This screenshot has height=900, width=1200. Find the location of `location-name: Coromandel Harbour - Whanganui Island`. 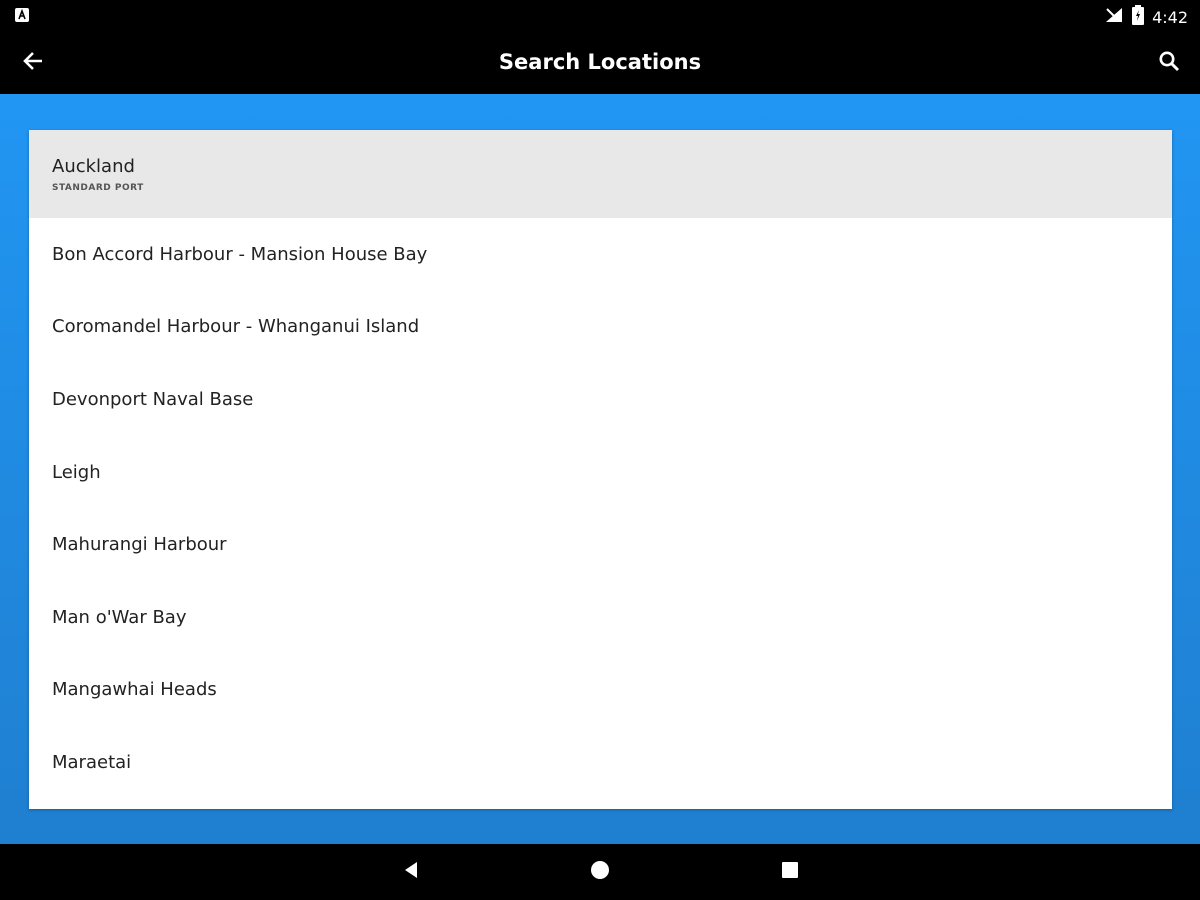

location-name: Coromandel Harbour - Whanganui Island is located at coordinates (236, 327).